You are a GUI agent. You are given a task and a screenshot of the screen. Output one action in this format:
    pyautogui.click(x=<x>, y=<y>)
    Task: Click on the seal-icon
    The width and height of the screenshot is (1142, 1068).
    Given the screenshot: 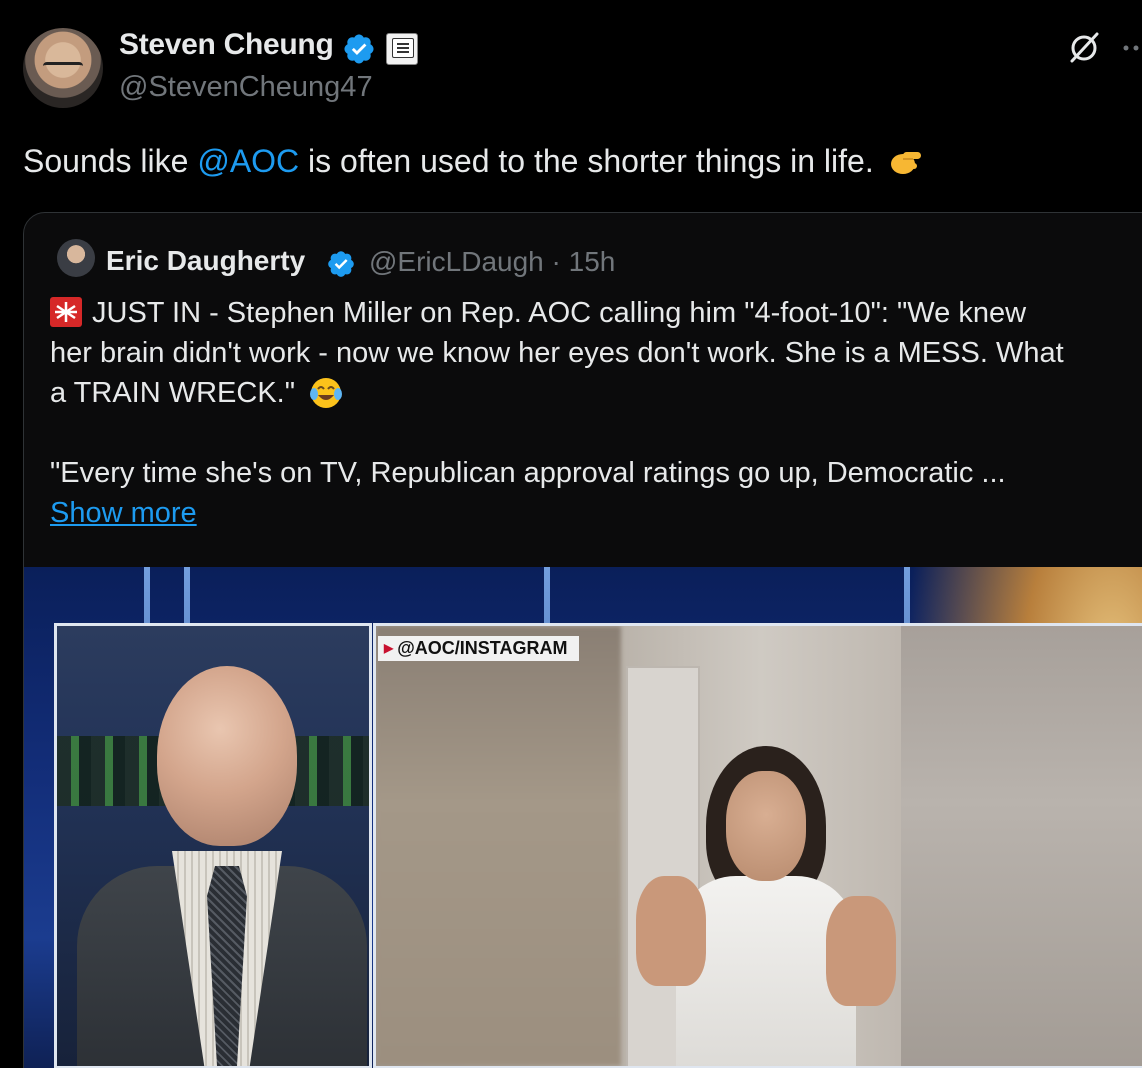 What is the action you would take?
    pyautogui.click(x=403, y=48)
    